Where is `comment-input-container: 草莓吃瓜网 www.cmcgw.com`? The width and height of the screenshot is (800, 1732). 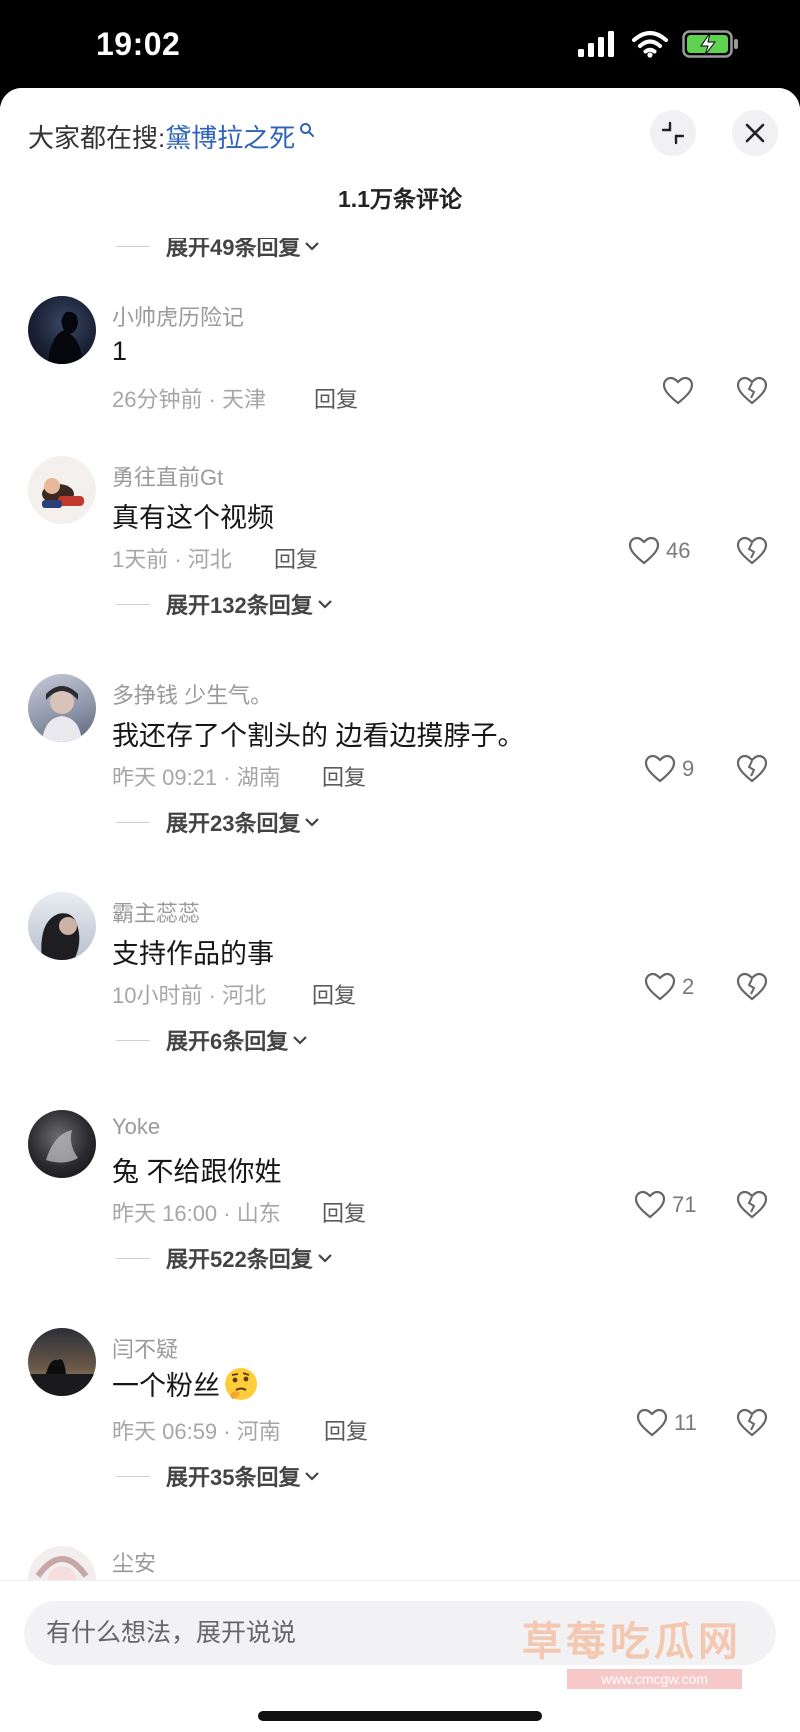 comment-input-container: 草莓吃瓜网 www.cmcgw.com is located at coordinates (400, 1645).